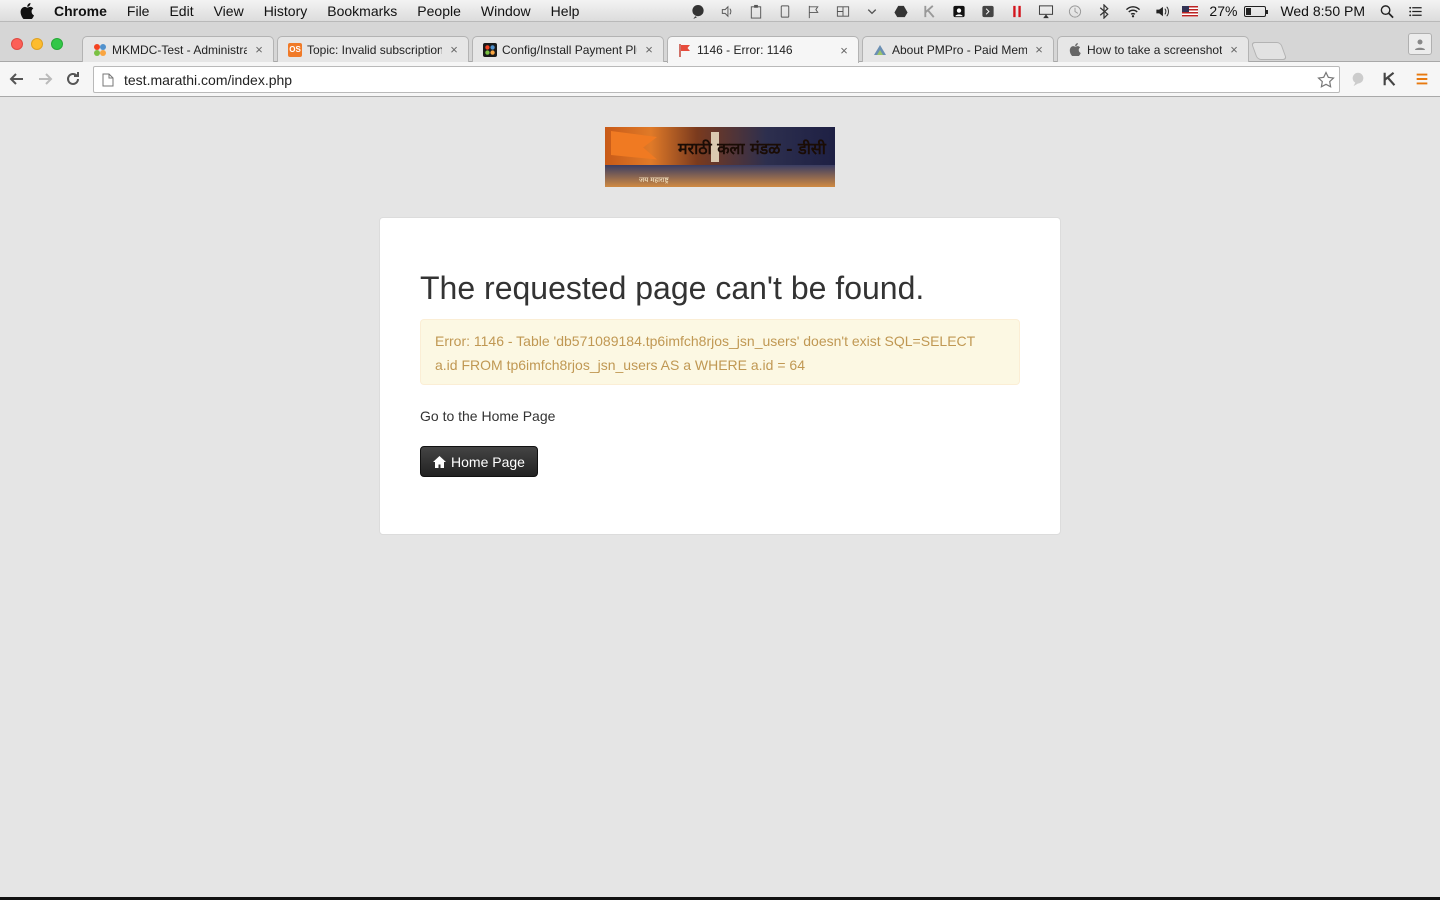 The image size is (1440, 900). What do you see at coordinates (880, 50) in the screenshot?
I see `pmpro-icon` at bounding box center [880, 50].